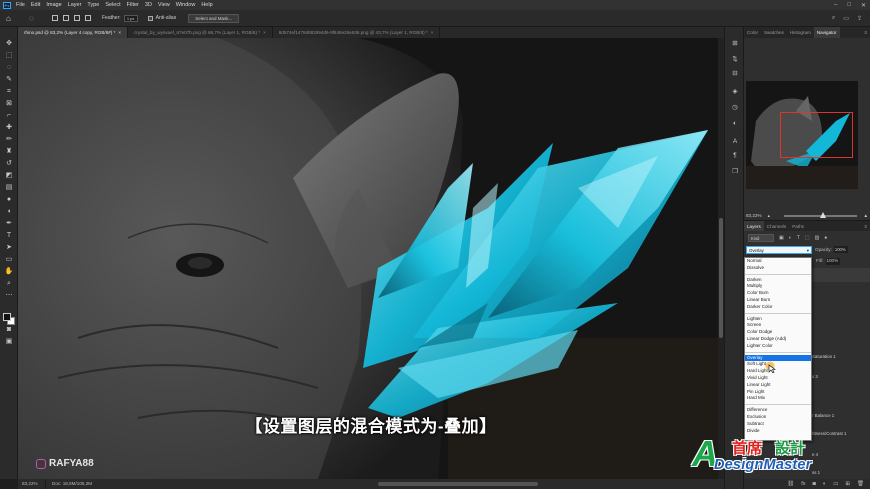 The height and width of the screenshot is (489, 870). I want to click on menu-edit: Edit, so click(35, 5).